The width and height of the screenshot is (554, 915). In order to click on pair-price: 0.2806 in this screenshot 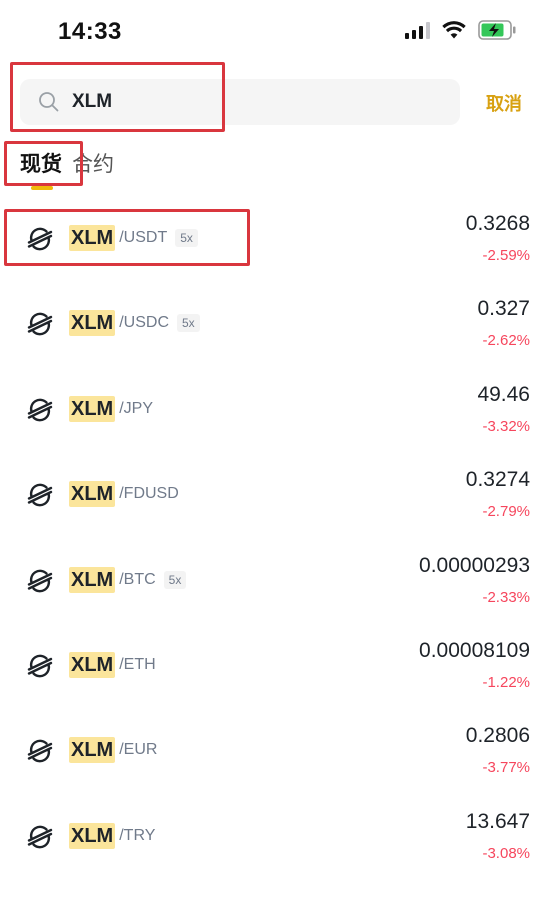, I will do `click(497, 736)`.